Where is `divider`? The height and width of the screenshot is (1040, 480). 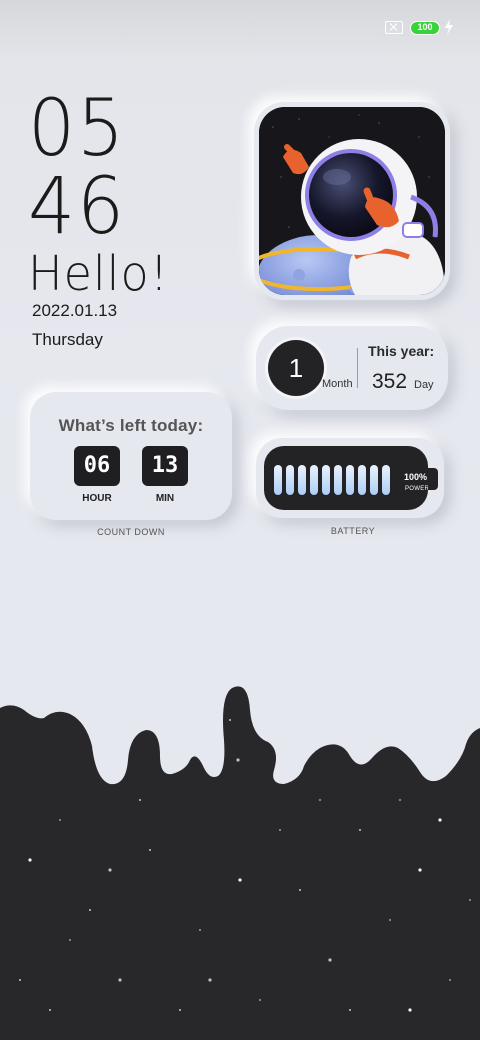 divider is located at coordinates (357, 368).